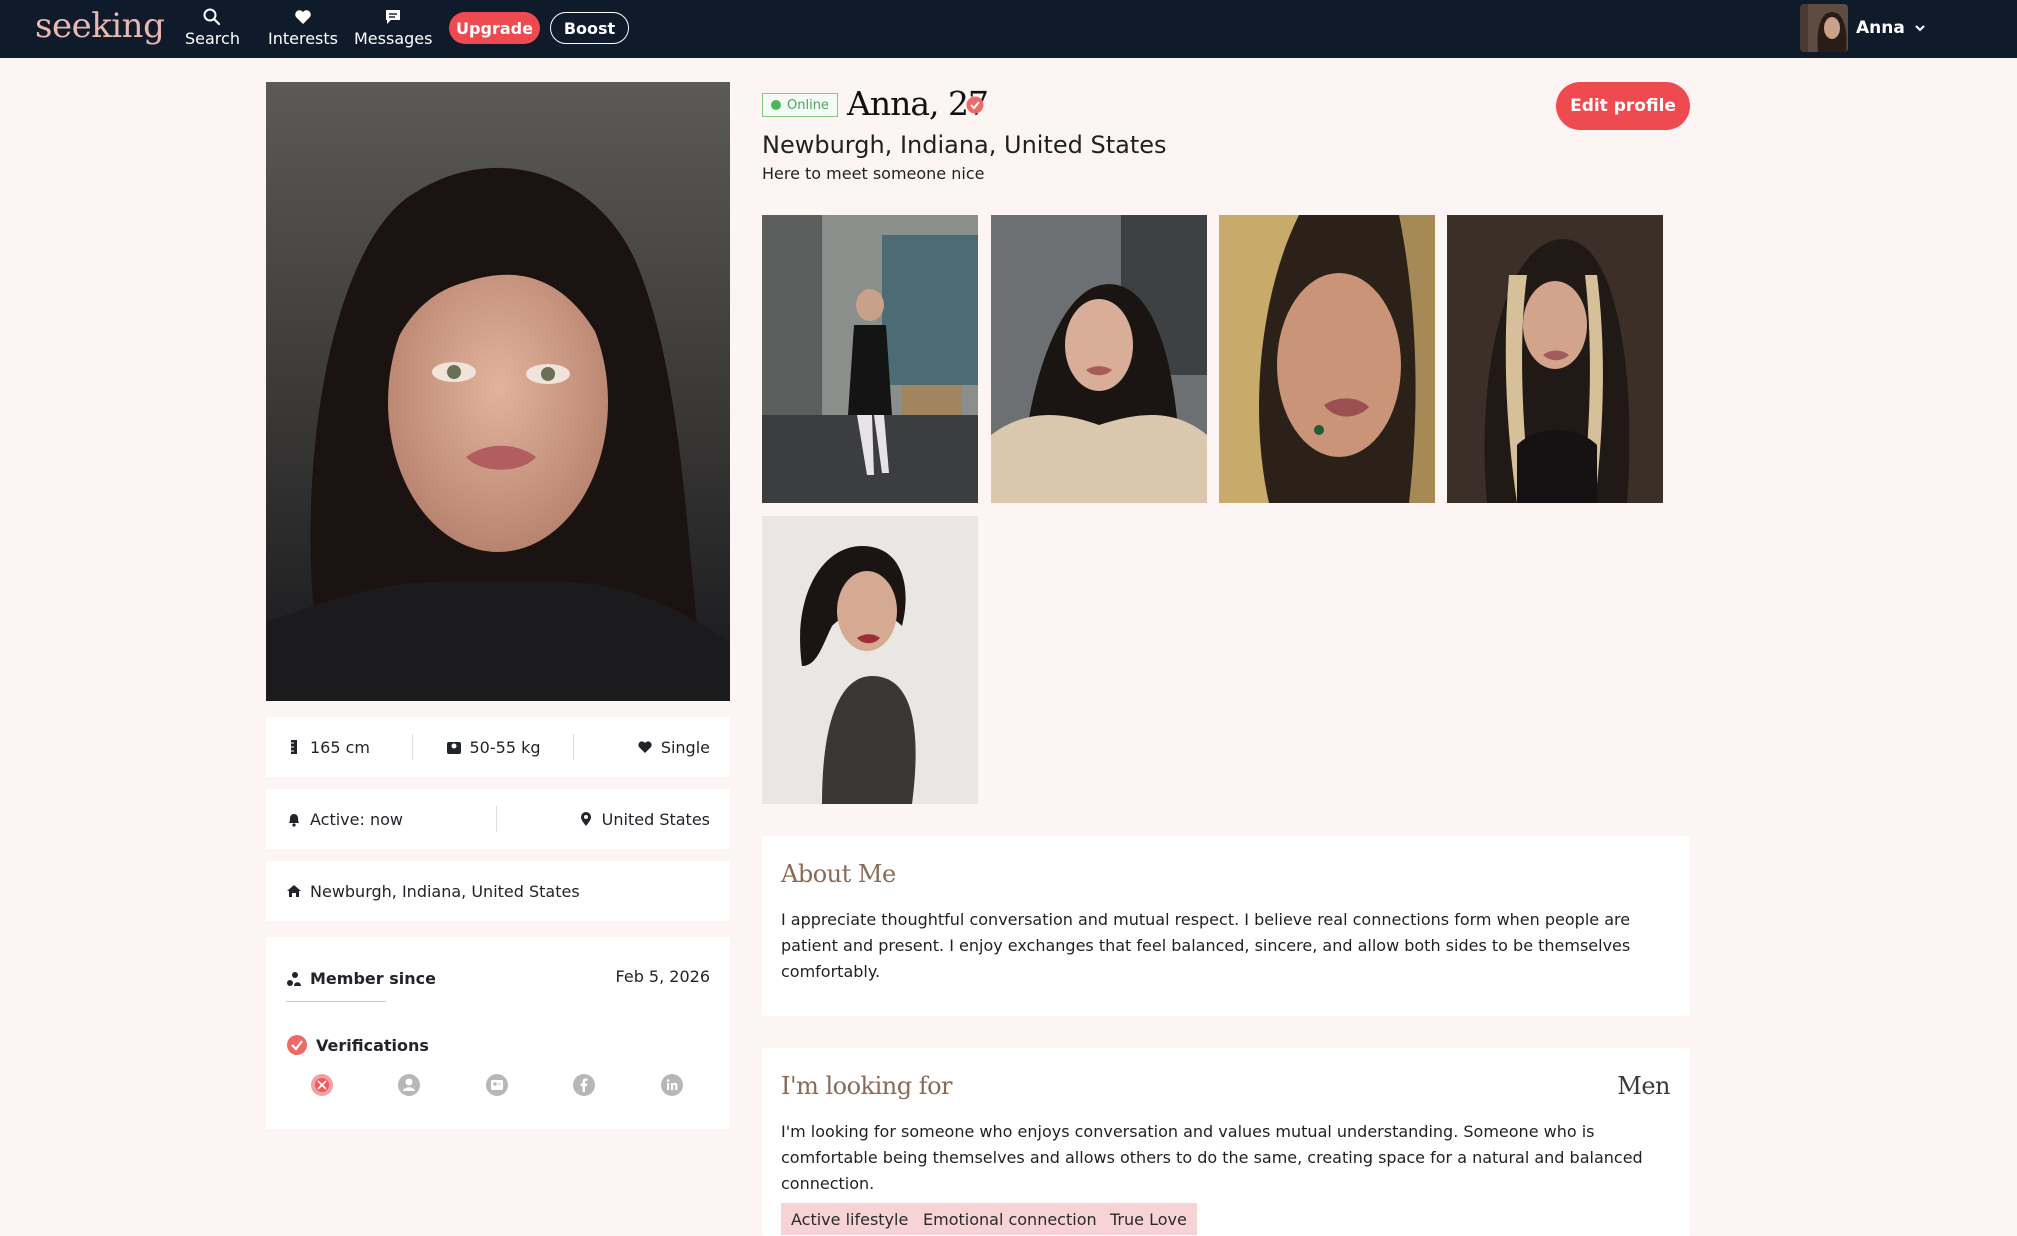  I want to click on country-value: United States, so click(655, 819).